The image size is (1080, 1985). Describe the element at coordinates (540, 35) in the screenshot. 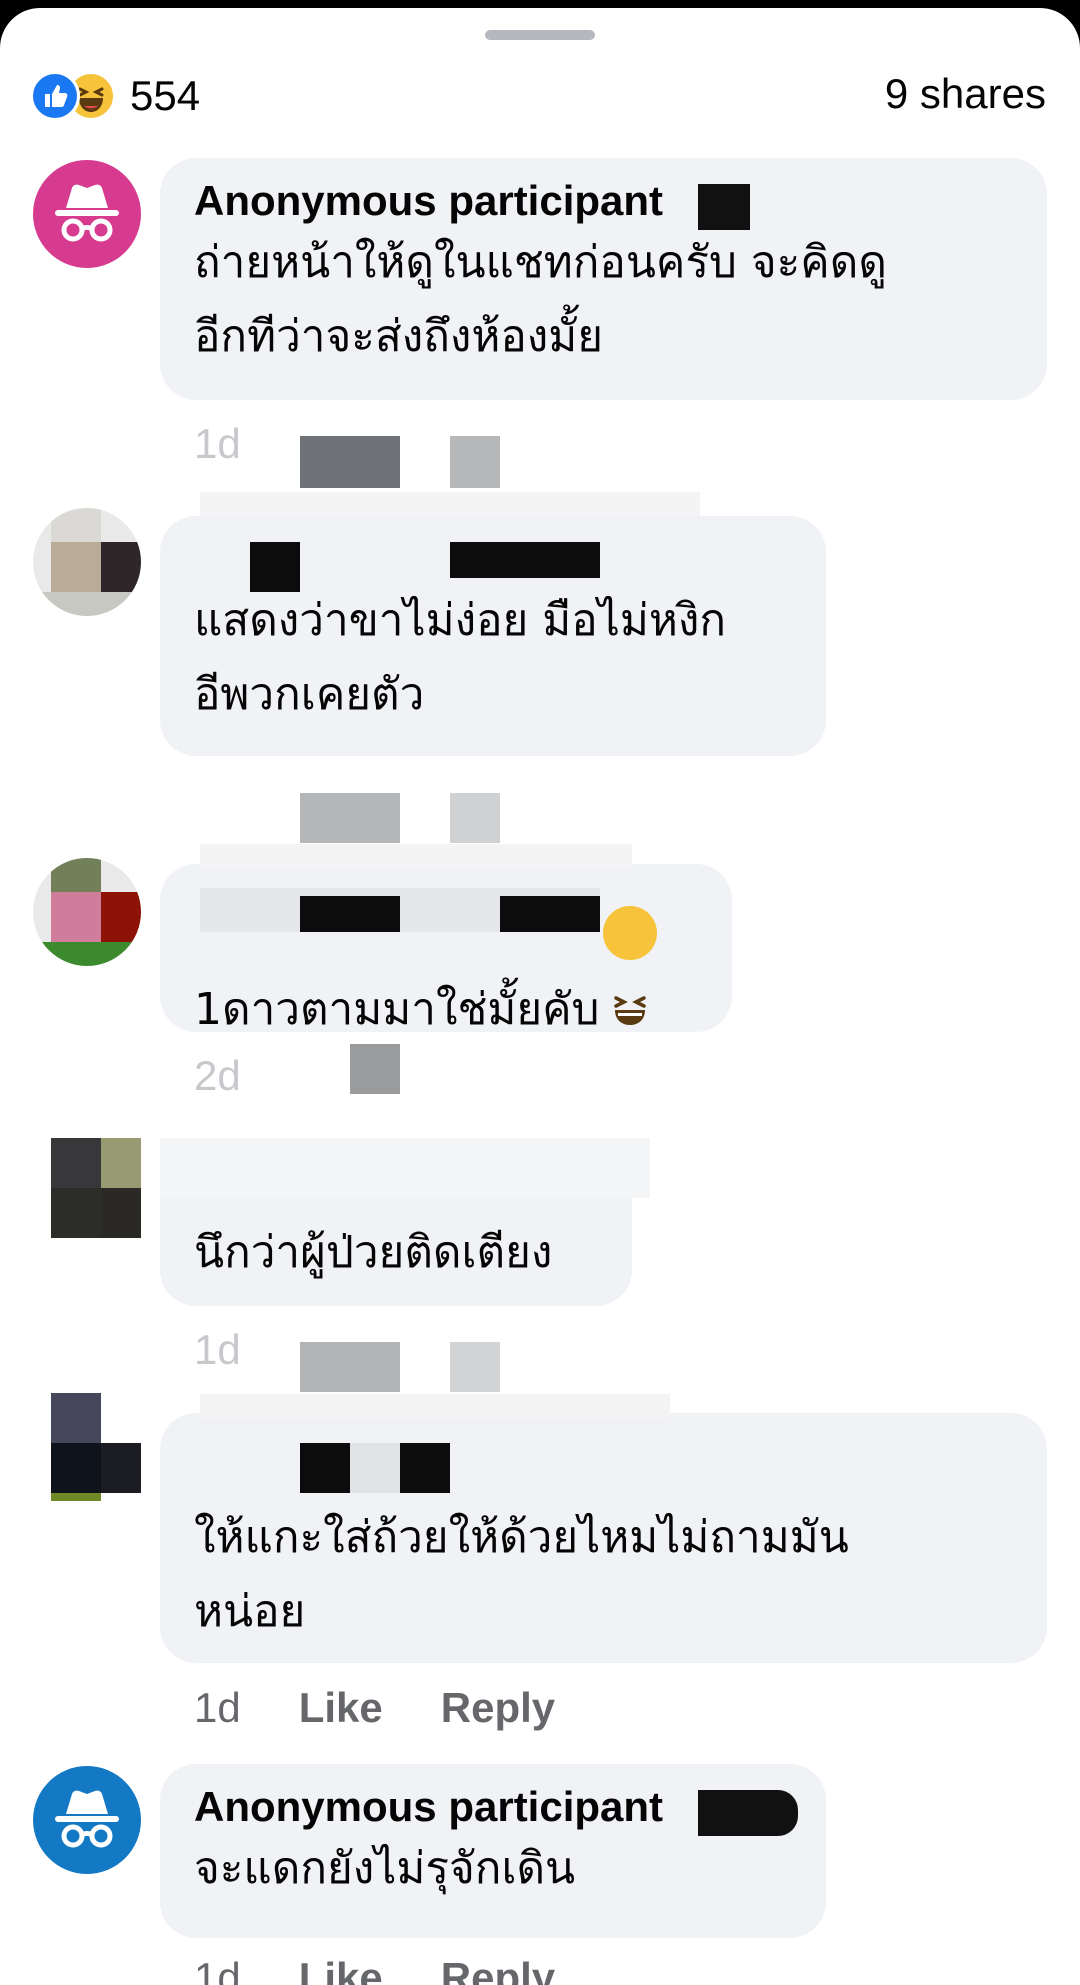

I see `drag-handle` at that location.